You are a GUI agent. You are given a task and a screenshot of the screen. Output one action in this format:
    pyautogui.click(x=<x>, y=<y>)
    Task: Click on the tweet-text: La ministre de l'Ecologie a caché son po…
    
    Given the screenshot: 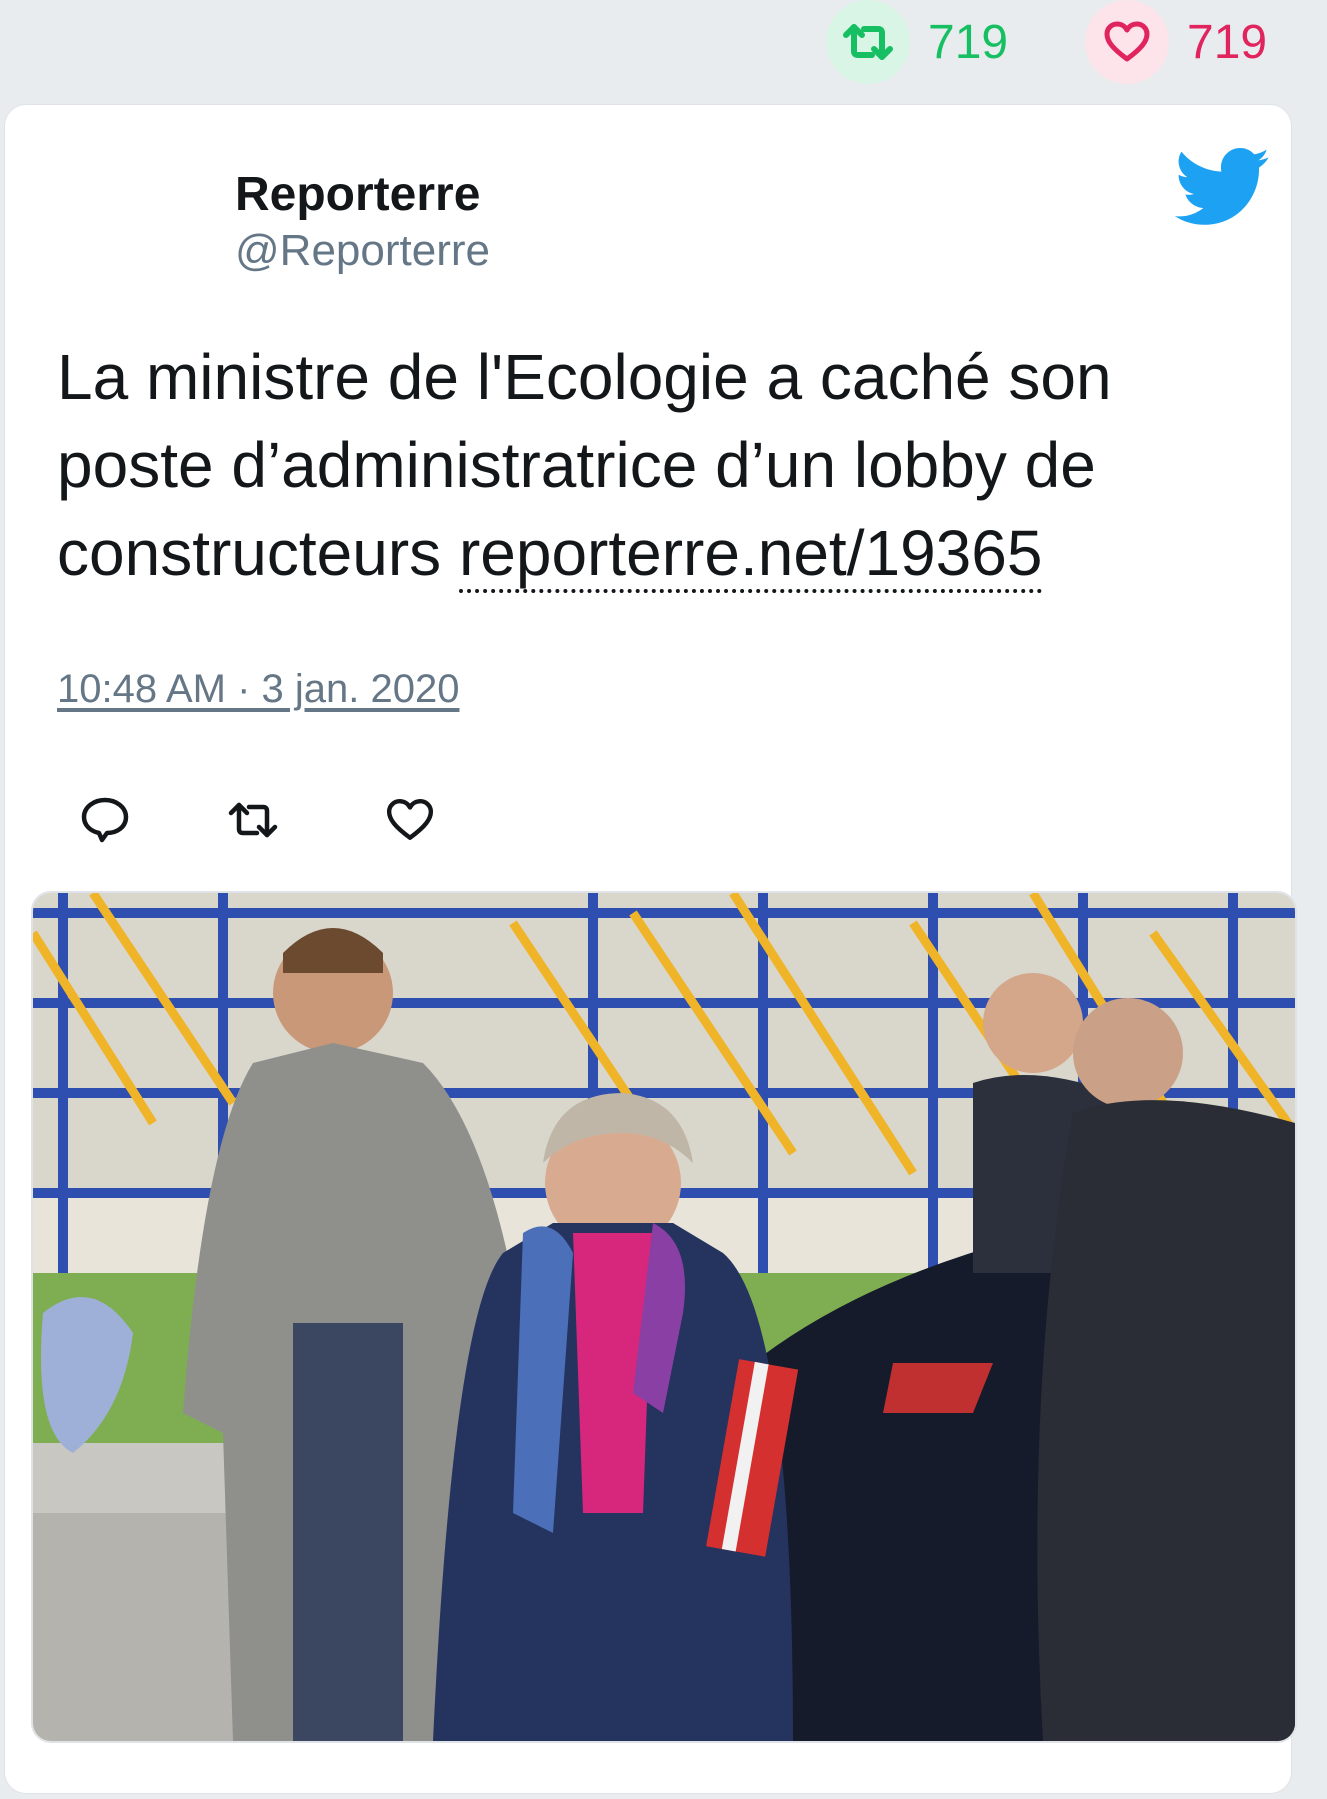 What is the action you would take?
    pyautogui.click(x=657, y=465)
    